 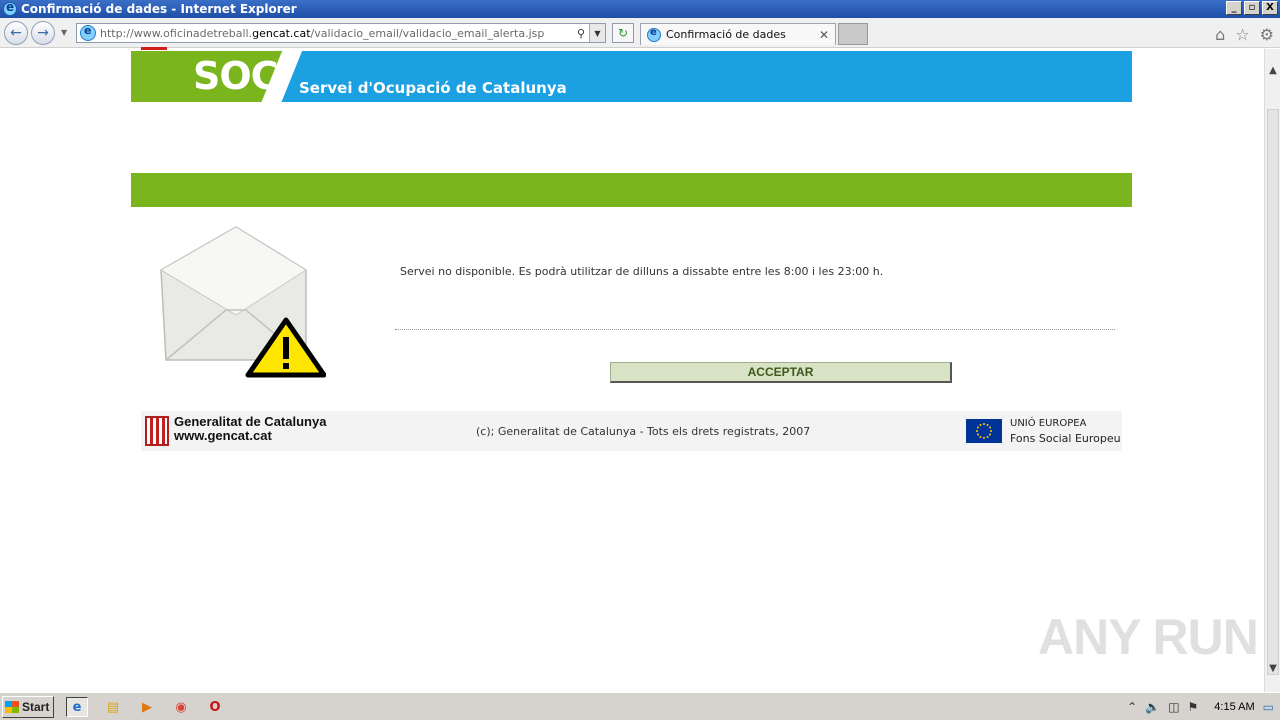 I want to click on red-accent-bar, so click(x=154, y=48).